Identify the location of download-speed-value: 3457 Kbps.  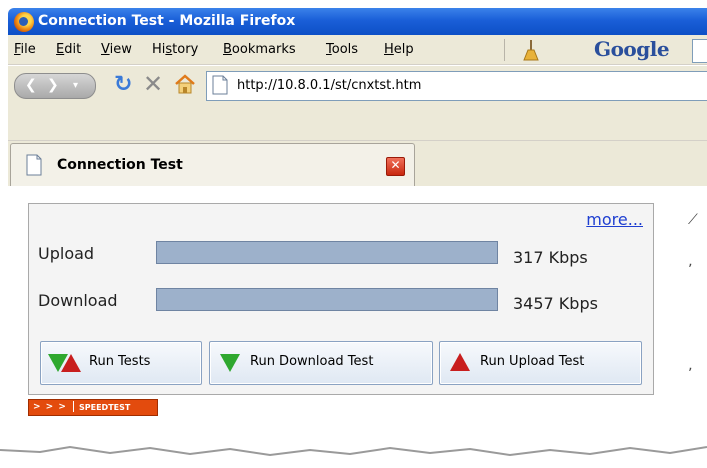
(555, 303).